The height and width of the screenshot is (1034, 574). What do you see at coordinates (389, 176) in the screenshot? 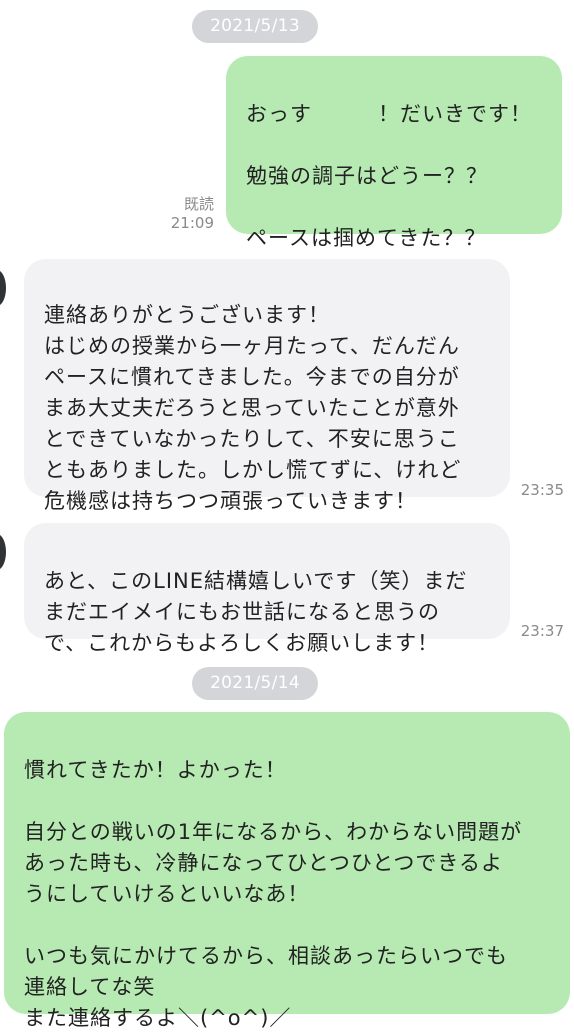
I see `message-text: おっす ！だいきです！ 勉強の調子はどうー？？ ペースは掴めてきた？？` at bounding box center [389, 176].